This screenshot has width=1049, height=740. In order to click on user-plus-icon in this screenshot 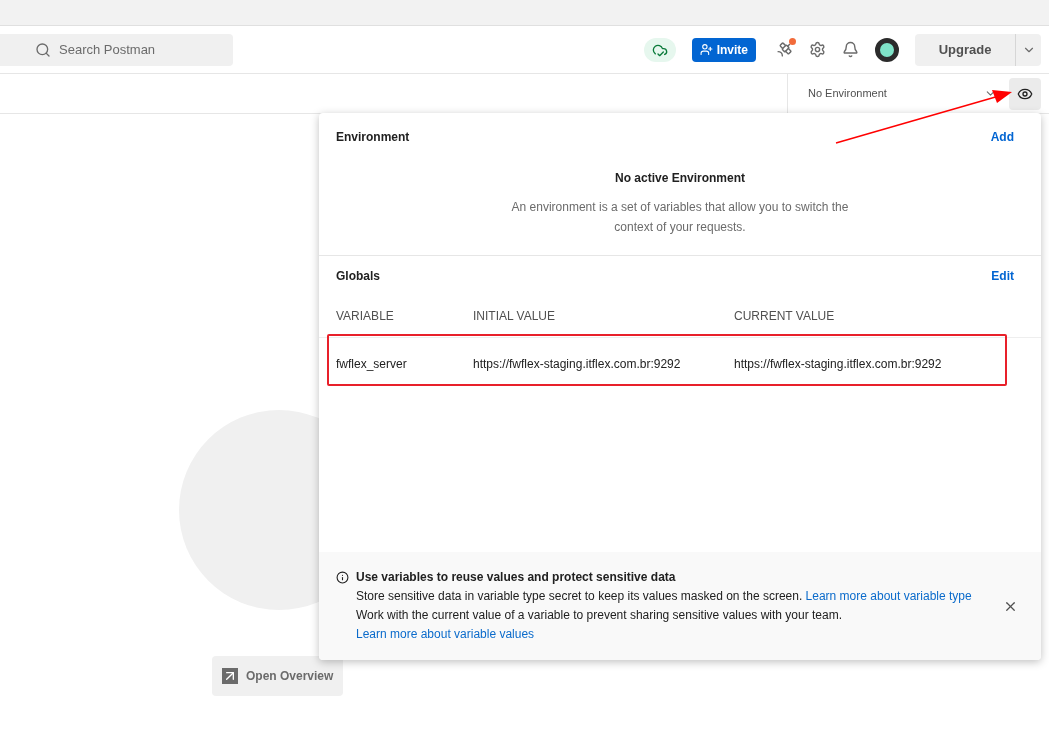, I will do `click(706, 49)`.